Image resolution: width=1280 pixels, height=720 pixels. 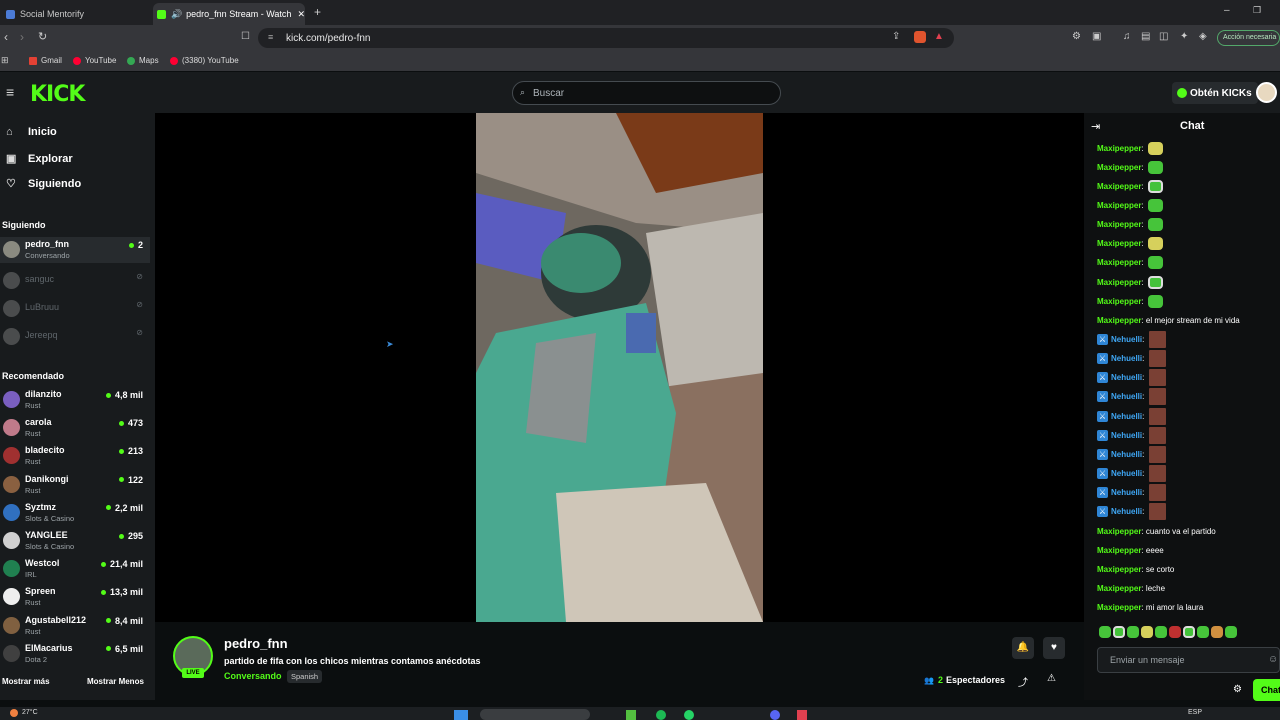 I want to click on recommended-channel: Agustabell212 Rust 8,4 mil, so click(x=75, y=626).